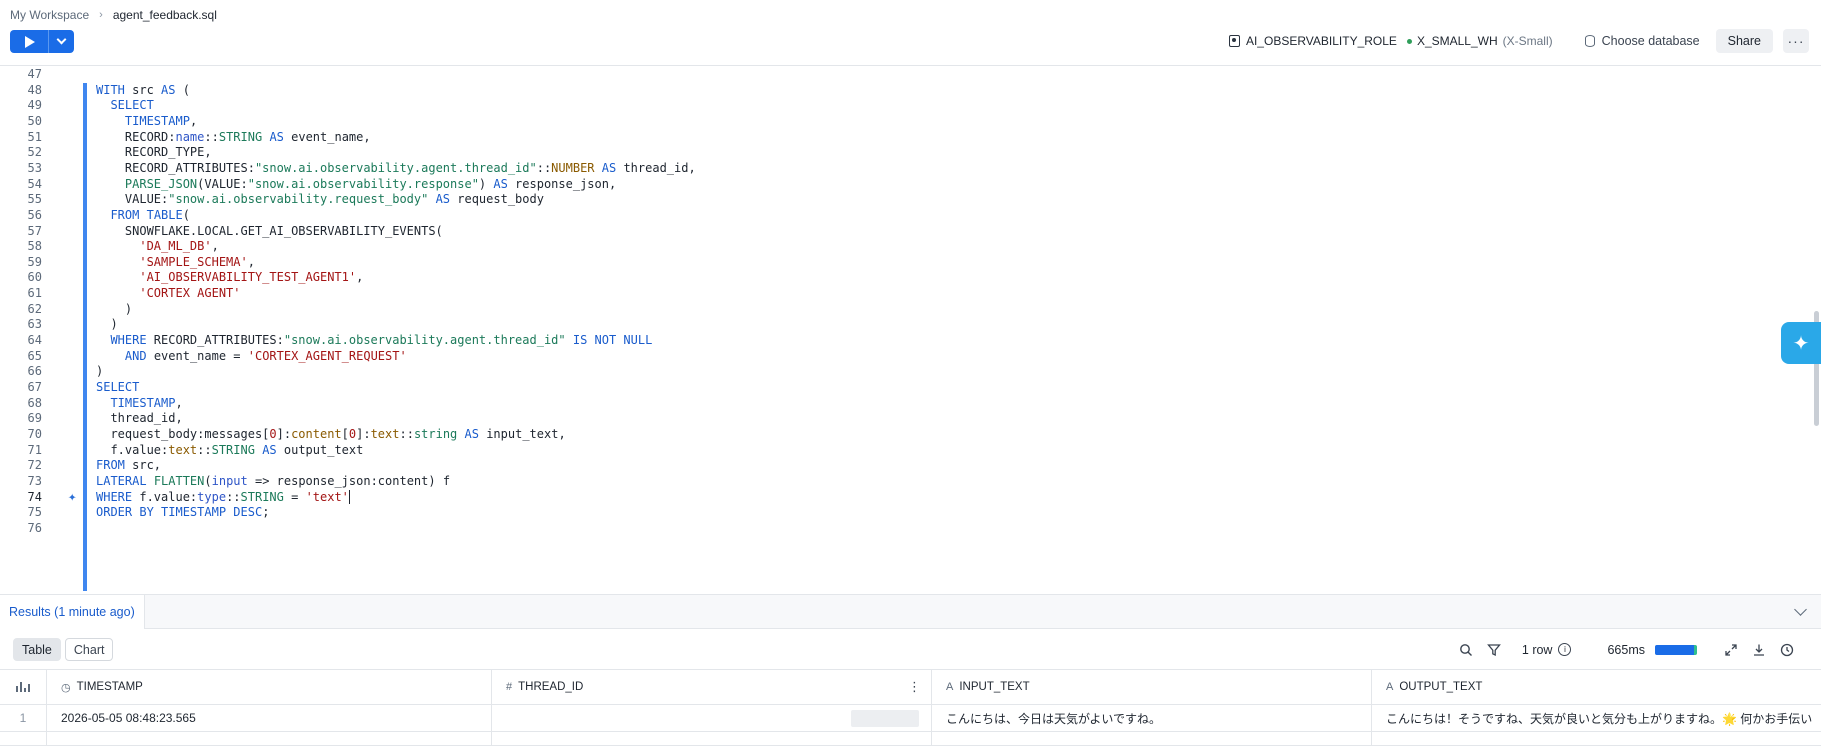 The width and height of the screenshot is (1821, 755). I want to click on play-icon, so click(30, 41).